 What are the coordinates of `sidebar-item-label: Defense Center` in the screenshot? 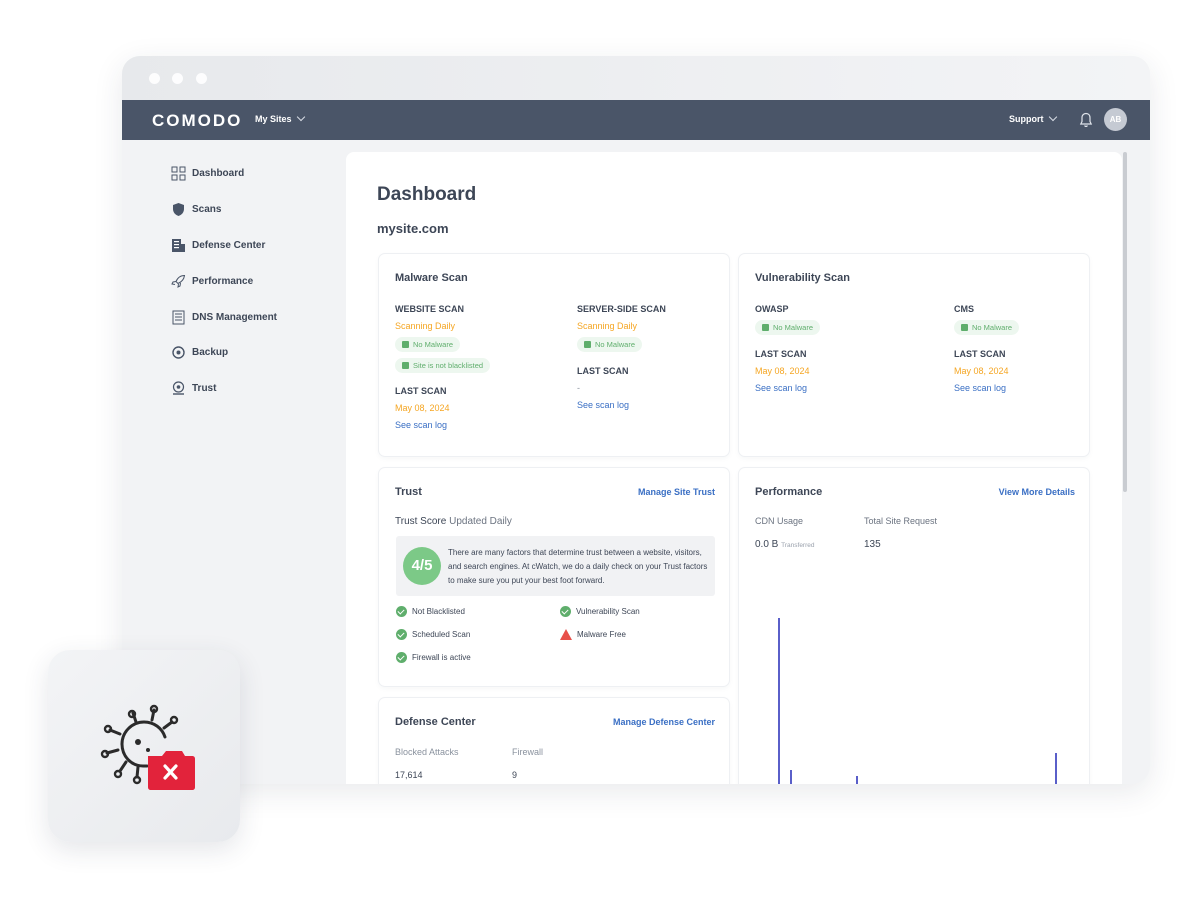 It's located at (229, 245).